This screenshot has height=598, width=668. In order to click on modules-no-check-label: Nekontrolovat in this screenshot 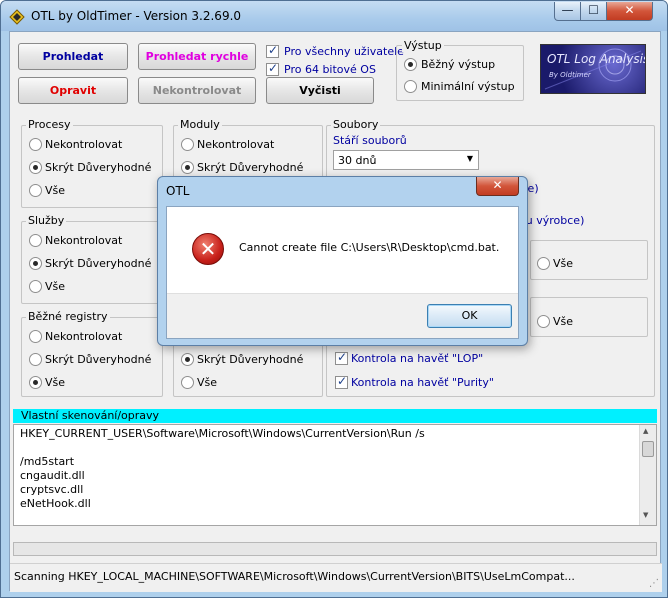, I will do `click(236, 144)`.